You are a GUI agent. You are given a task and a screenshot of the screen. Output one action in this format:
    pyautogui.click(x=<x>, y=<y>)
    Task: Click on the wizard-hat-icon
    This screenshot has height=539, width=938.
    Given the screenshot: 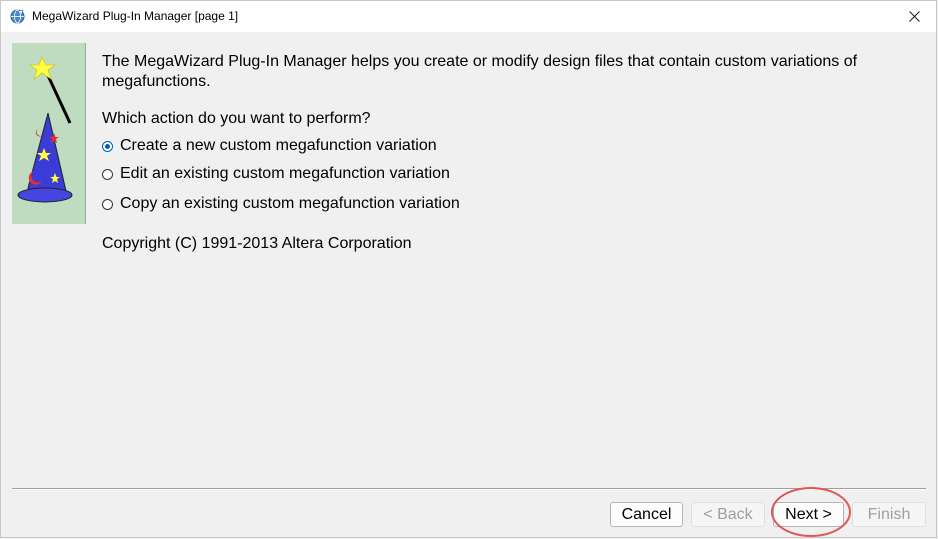 What is the action you would take?
    pyautogui.click(x=45, y=129)
    